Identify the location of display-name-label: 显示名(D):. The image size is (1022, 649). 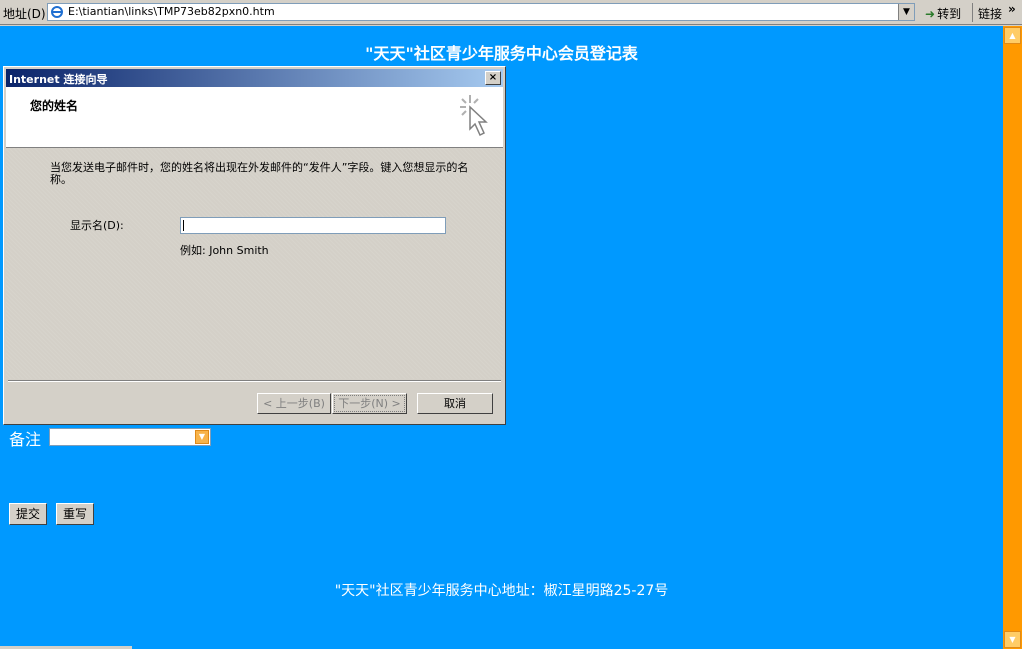
(97, 225).